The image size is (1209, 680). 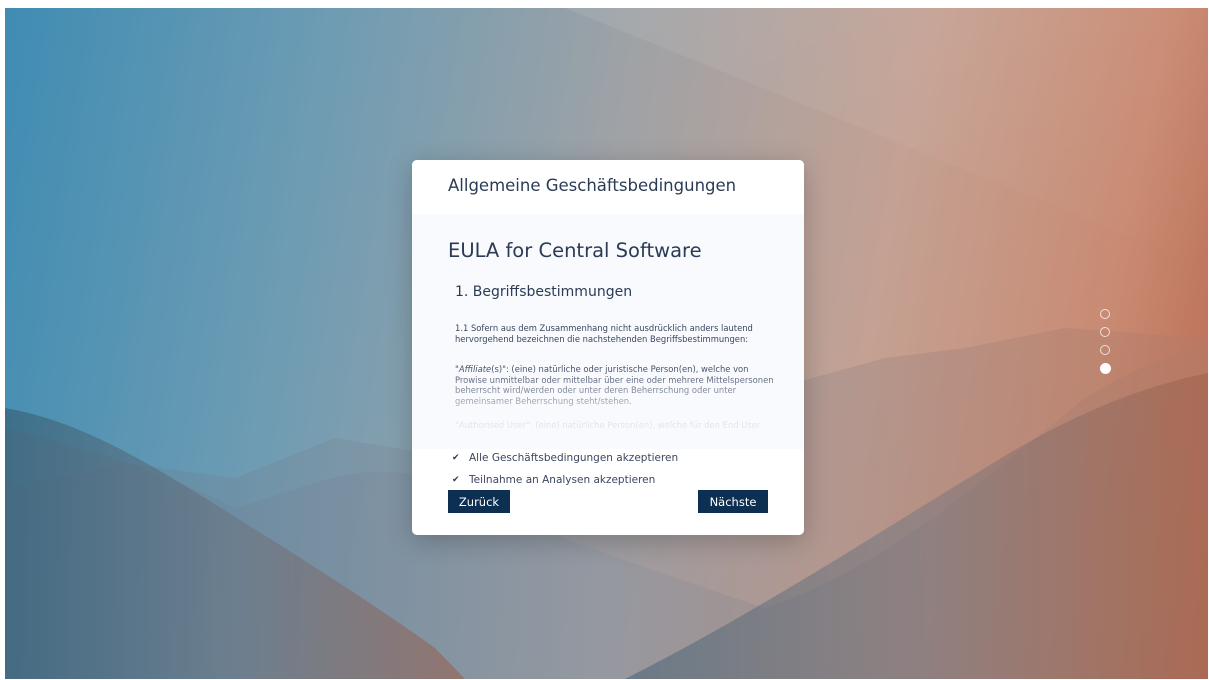 I want to click on affiliate-term: Affiliate, so click(x=475, y=369).